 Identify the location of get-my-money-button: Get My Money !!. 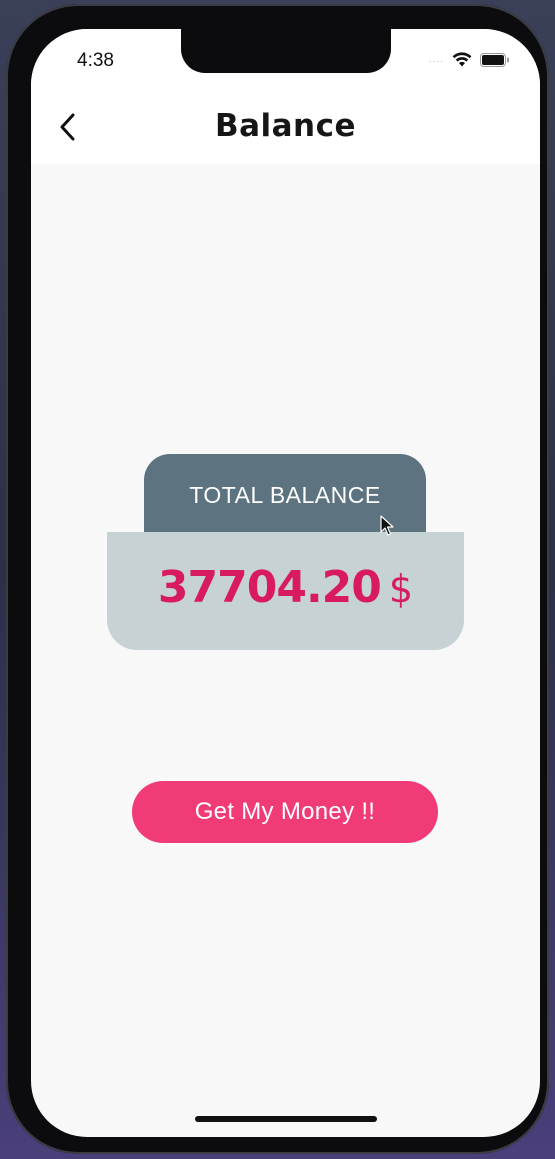
(285, 812).